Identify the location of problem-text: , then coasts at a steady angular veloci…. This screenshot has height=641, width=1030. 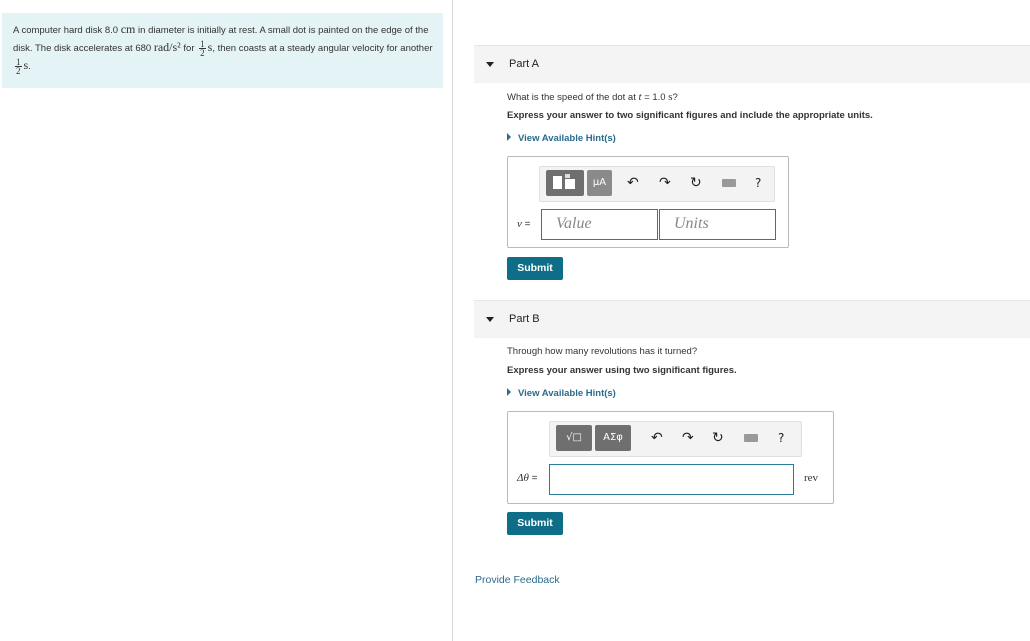
(322, 48).